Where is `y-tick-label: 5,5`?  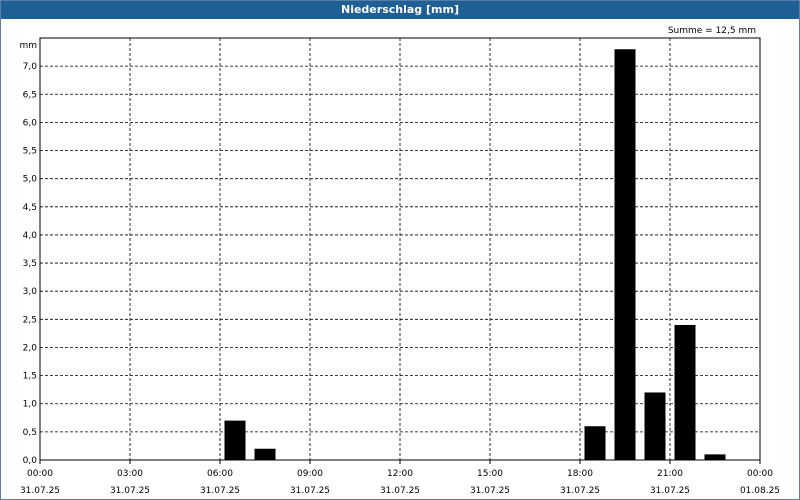 y-tick-label: 5,5 is located at coordinates (30, 152).